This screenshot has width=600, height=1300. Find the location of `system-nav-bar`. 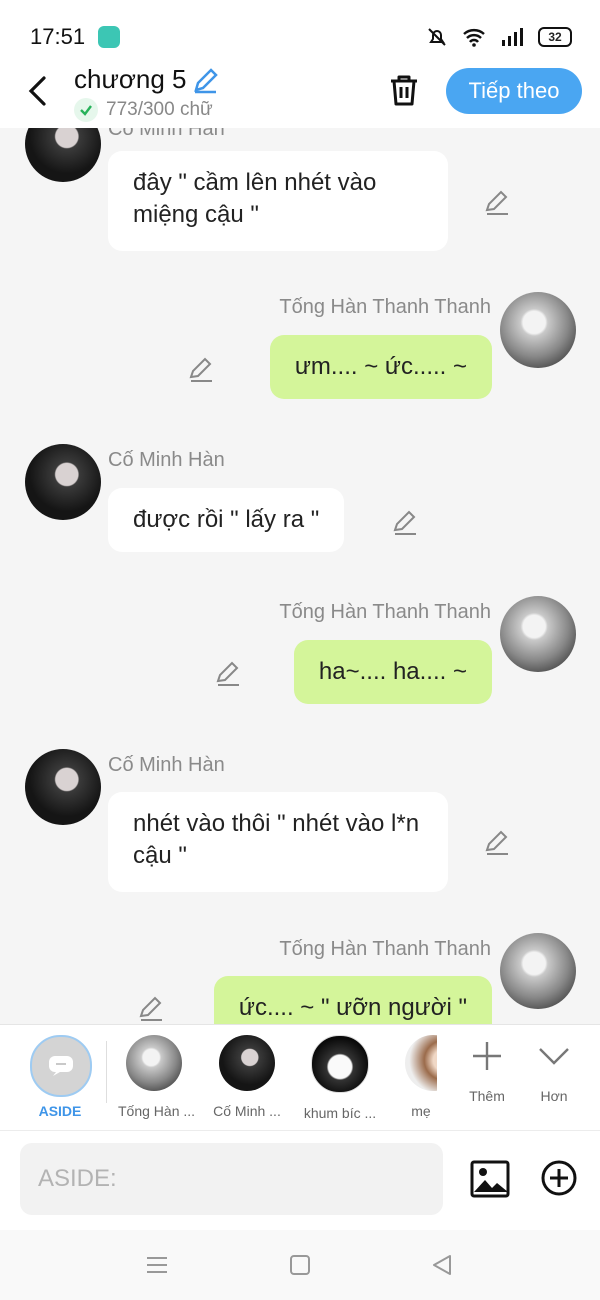

system-nav-bar is located at coordinates (300, 1265).